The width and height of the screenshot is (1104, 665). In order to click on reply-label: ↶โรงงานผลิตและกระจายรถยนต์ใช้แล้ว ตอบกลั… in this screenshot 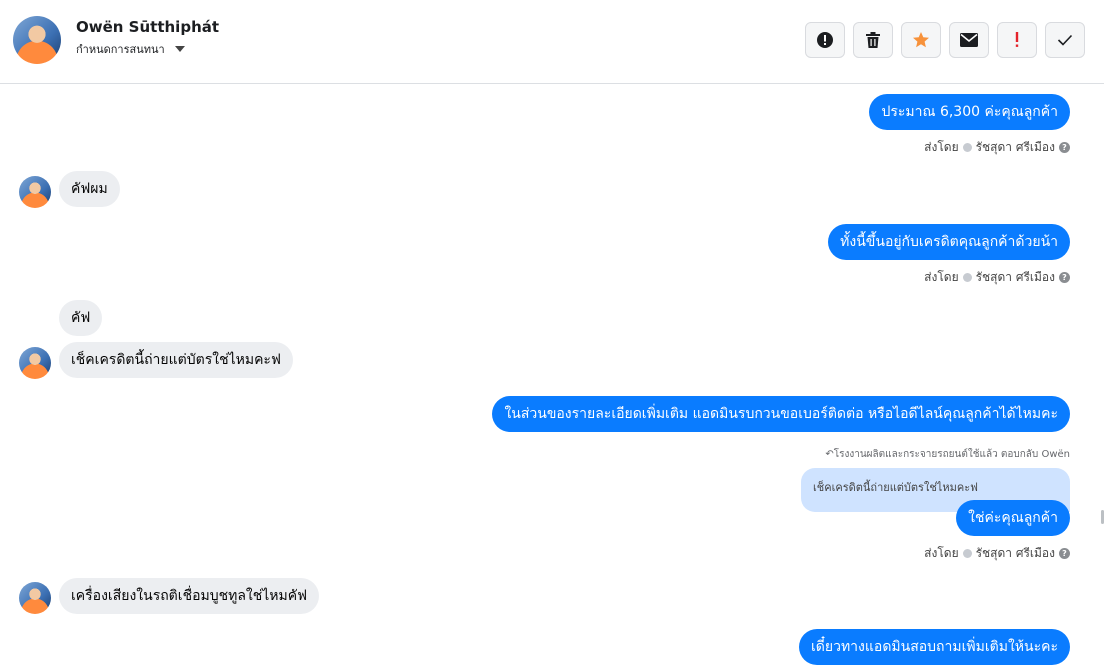, I will do `click(947, 454)`.